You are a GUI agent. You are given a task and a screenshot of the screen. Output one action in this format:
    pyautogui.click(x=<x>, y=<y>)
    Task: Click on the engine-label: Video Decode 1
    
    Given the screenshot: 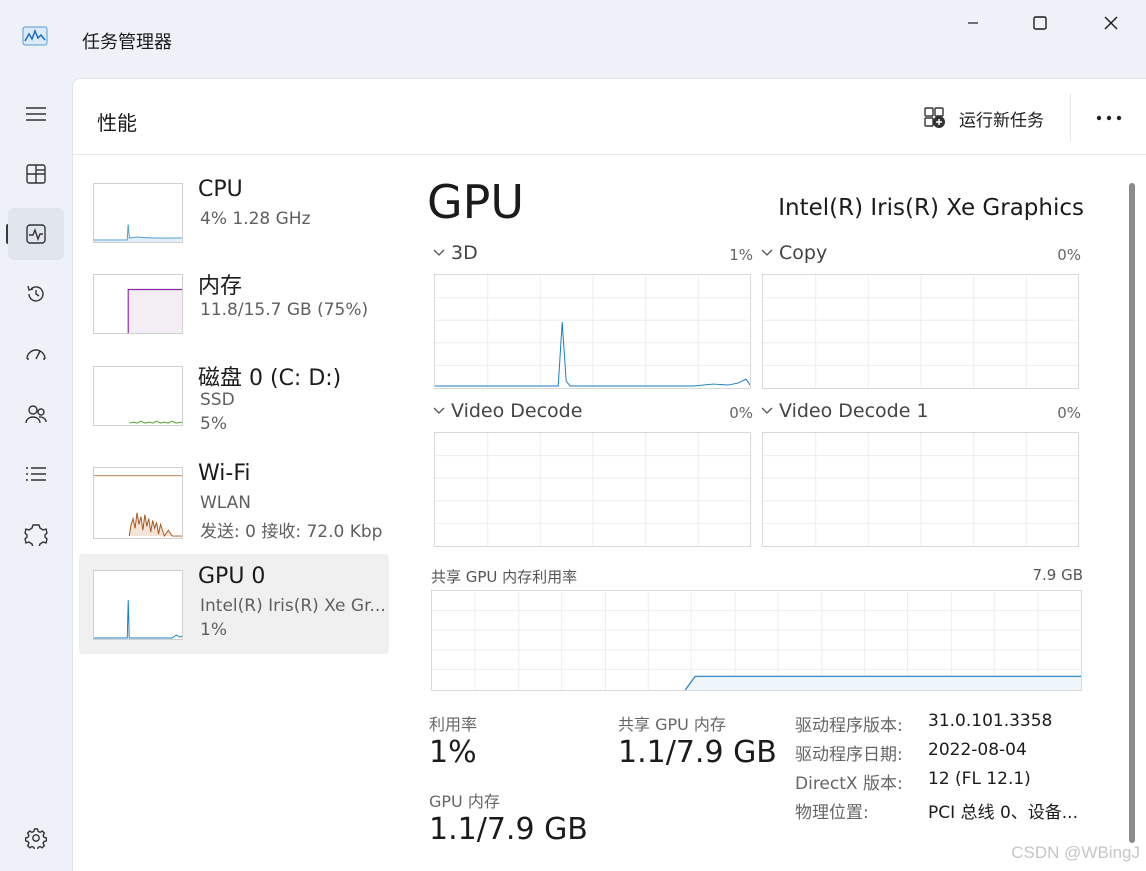 What is the action you would take?
    pyautogui.click(x=854, y=411)
    